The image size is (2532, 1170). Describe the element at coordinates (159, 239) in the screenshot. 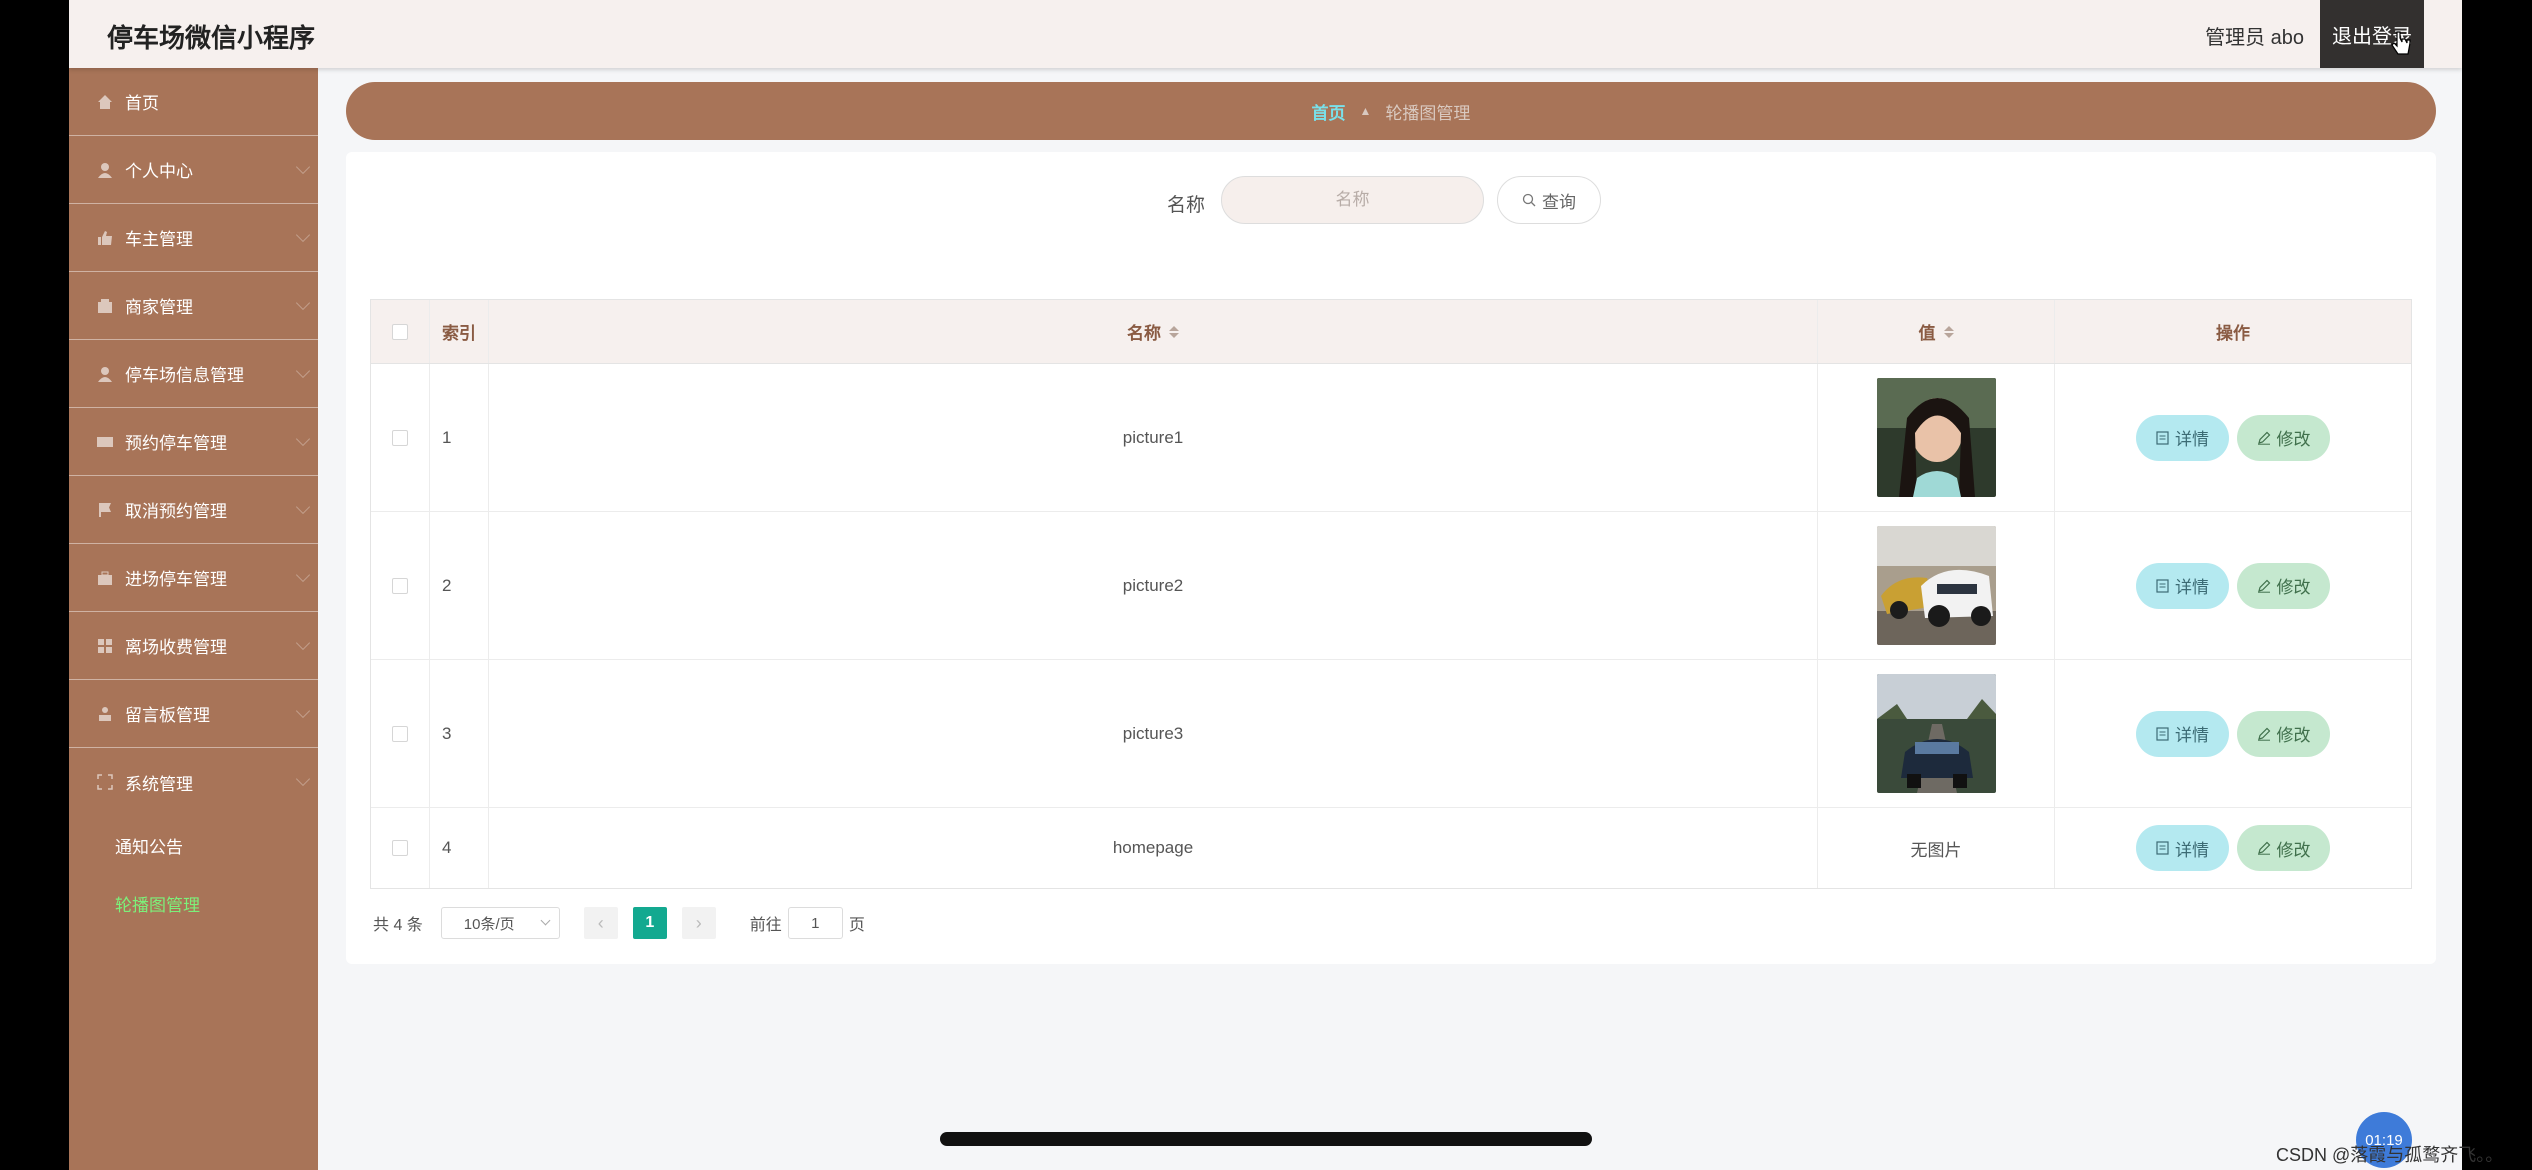

I see `sidebar-item-label: 车主管理` at that location.